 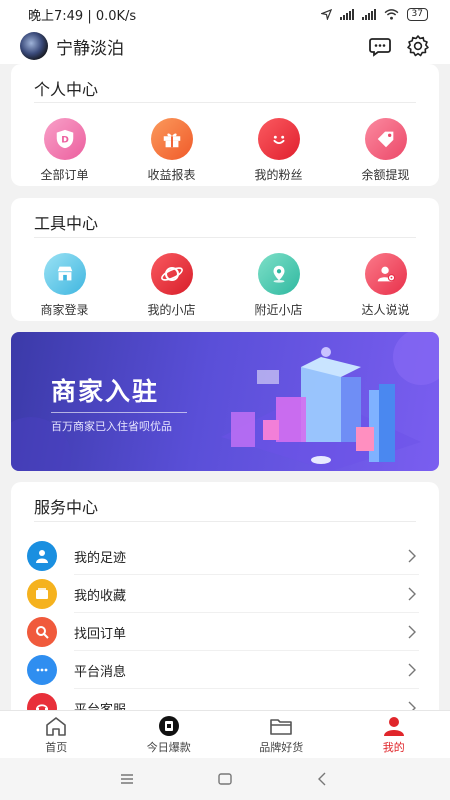 What do you see at coordinates (417, 14) in the screenshot?
I see `battery-indicator: 37` at bounding box center [417, 14].